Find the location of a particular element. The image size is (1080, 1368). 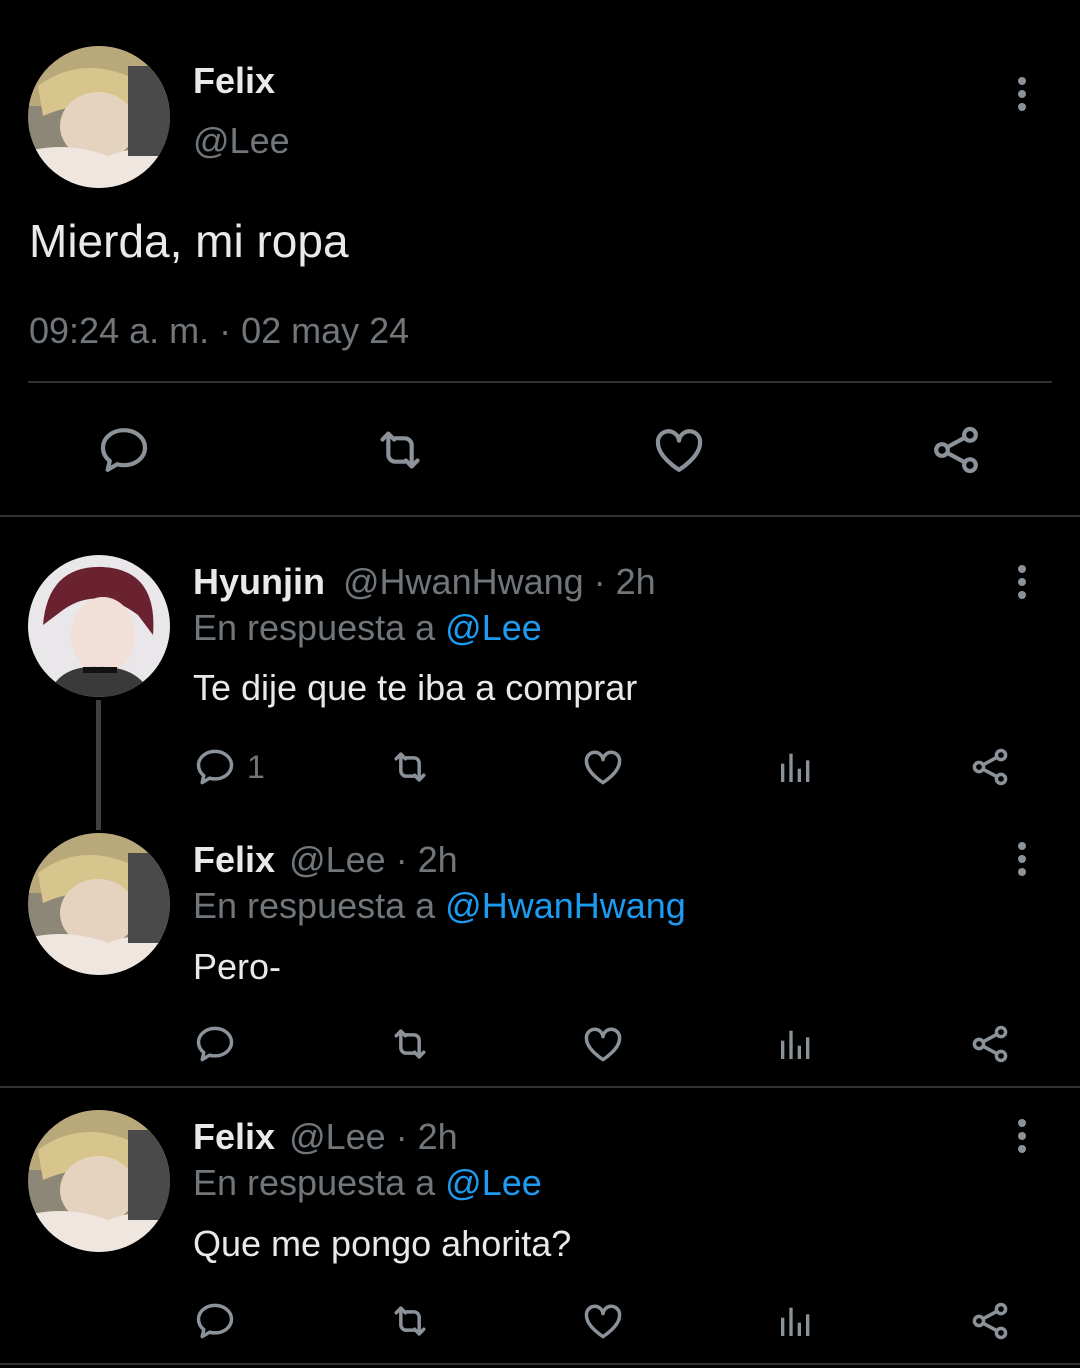

tweet-timestamp: 09:24 a. m. · 02 may 24 is located at coordinates (219, 331).